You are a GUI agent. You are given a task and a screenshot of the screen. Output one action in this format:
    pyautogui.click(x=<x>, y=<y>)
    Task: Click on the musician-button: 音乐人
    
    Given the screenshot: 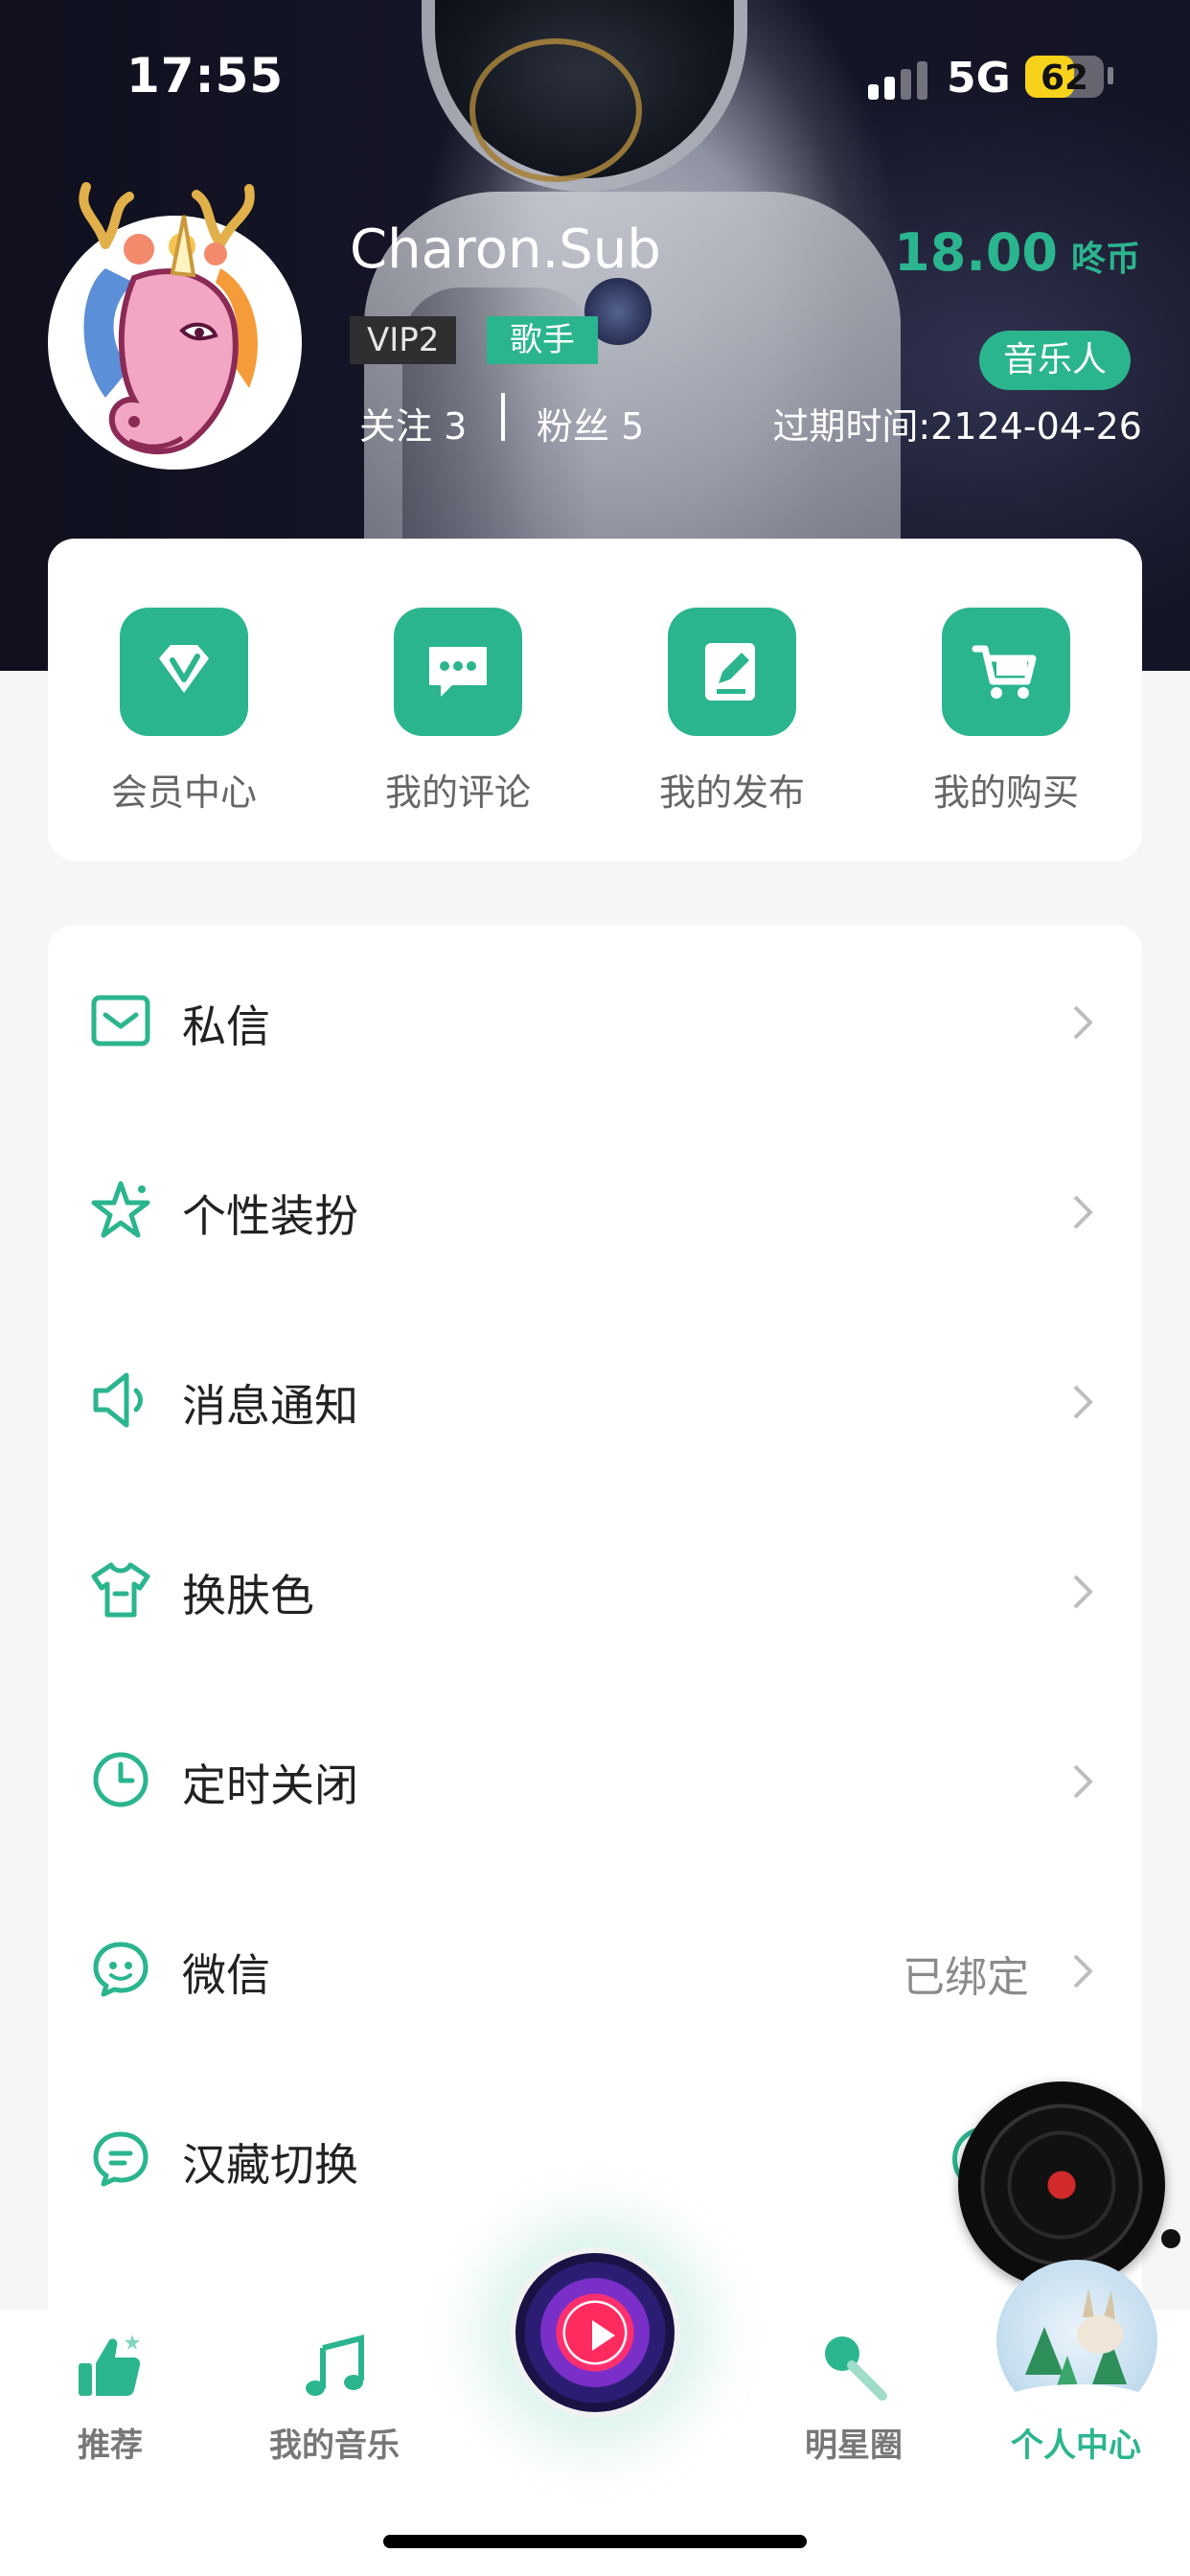 What is the action you would take?
    pyautogui.click(x=1055, y=360)
    